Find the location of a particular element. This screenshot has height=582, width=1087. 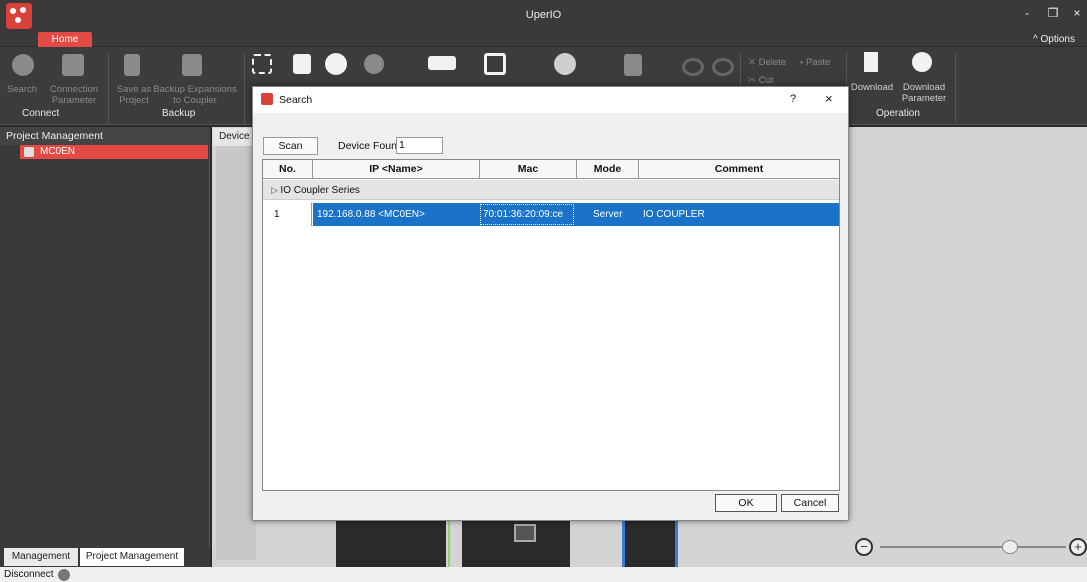

group-label-connect: Connect is located at coordinates (41, 113).